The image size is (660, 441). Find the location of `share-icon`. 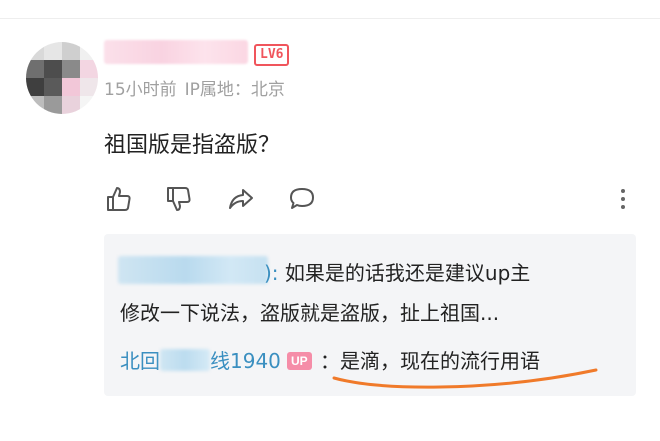

share-icon is located at coordinates (241, 199).